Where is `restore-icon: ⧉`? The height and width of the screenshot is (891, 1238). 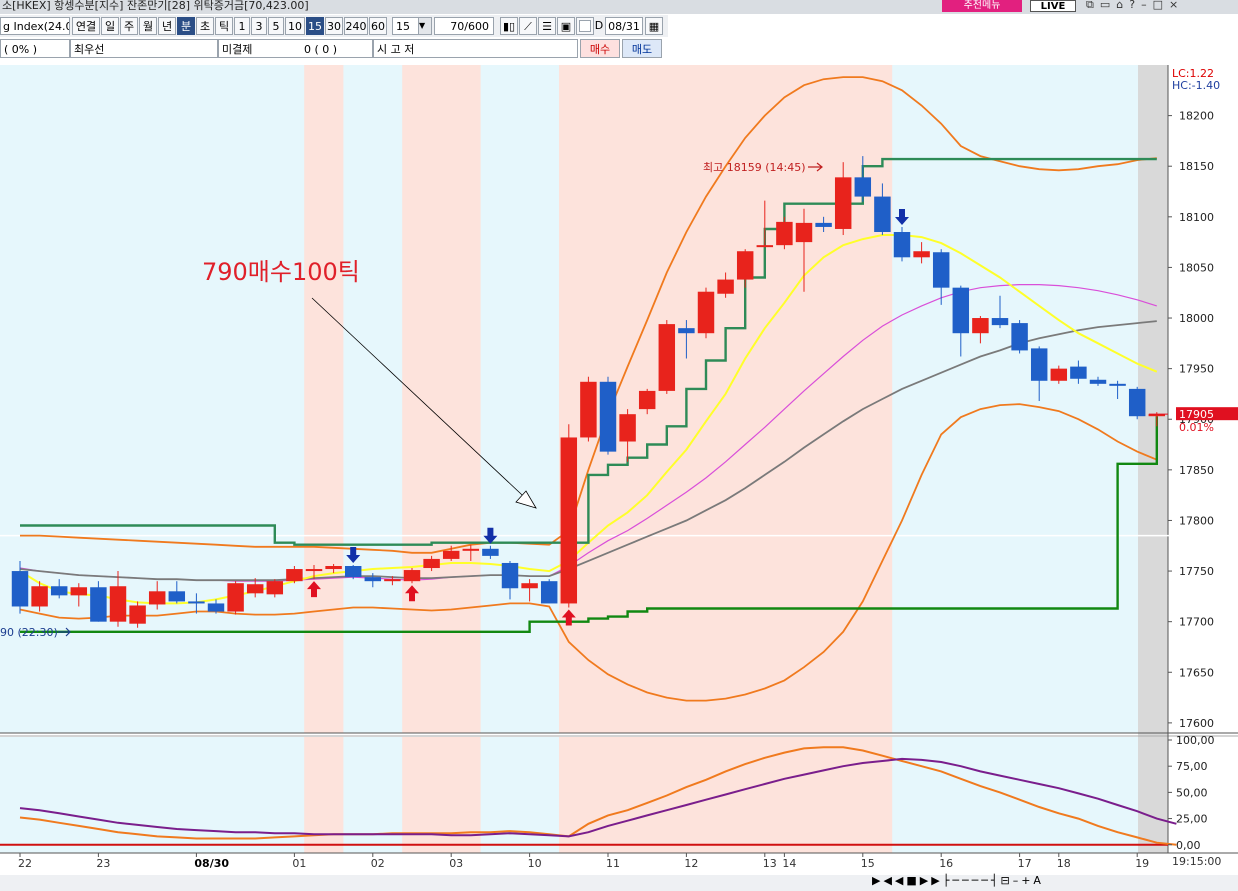
restore-icon: ⧉ is located at coordinates (1093, 5).